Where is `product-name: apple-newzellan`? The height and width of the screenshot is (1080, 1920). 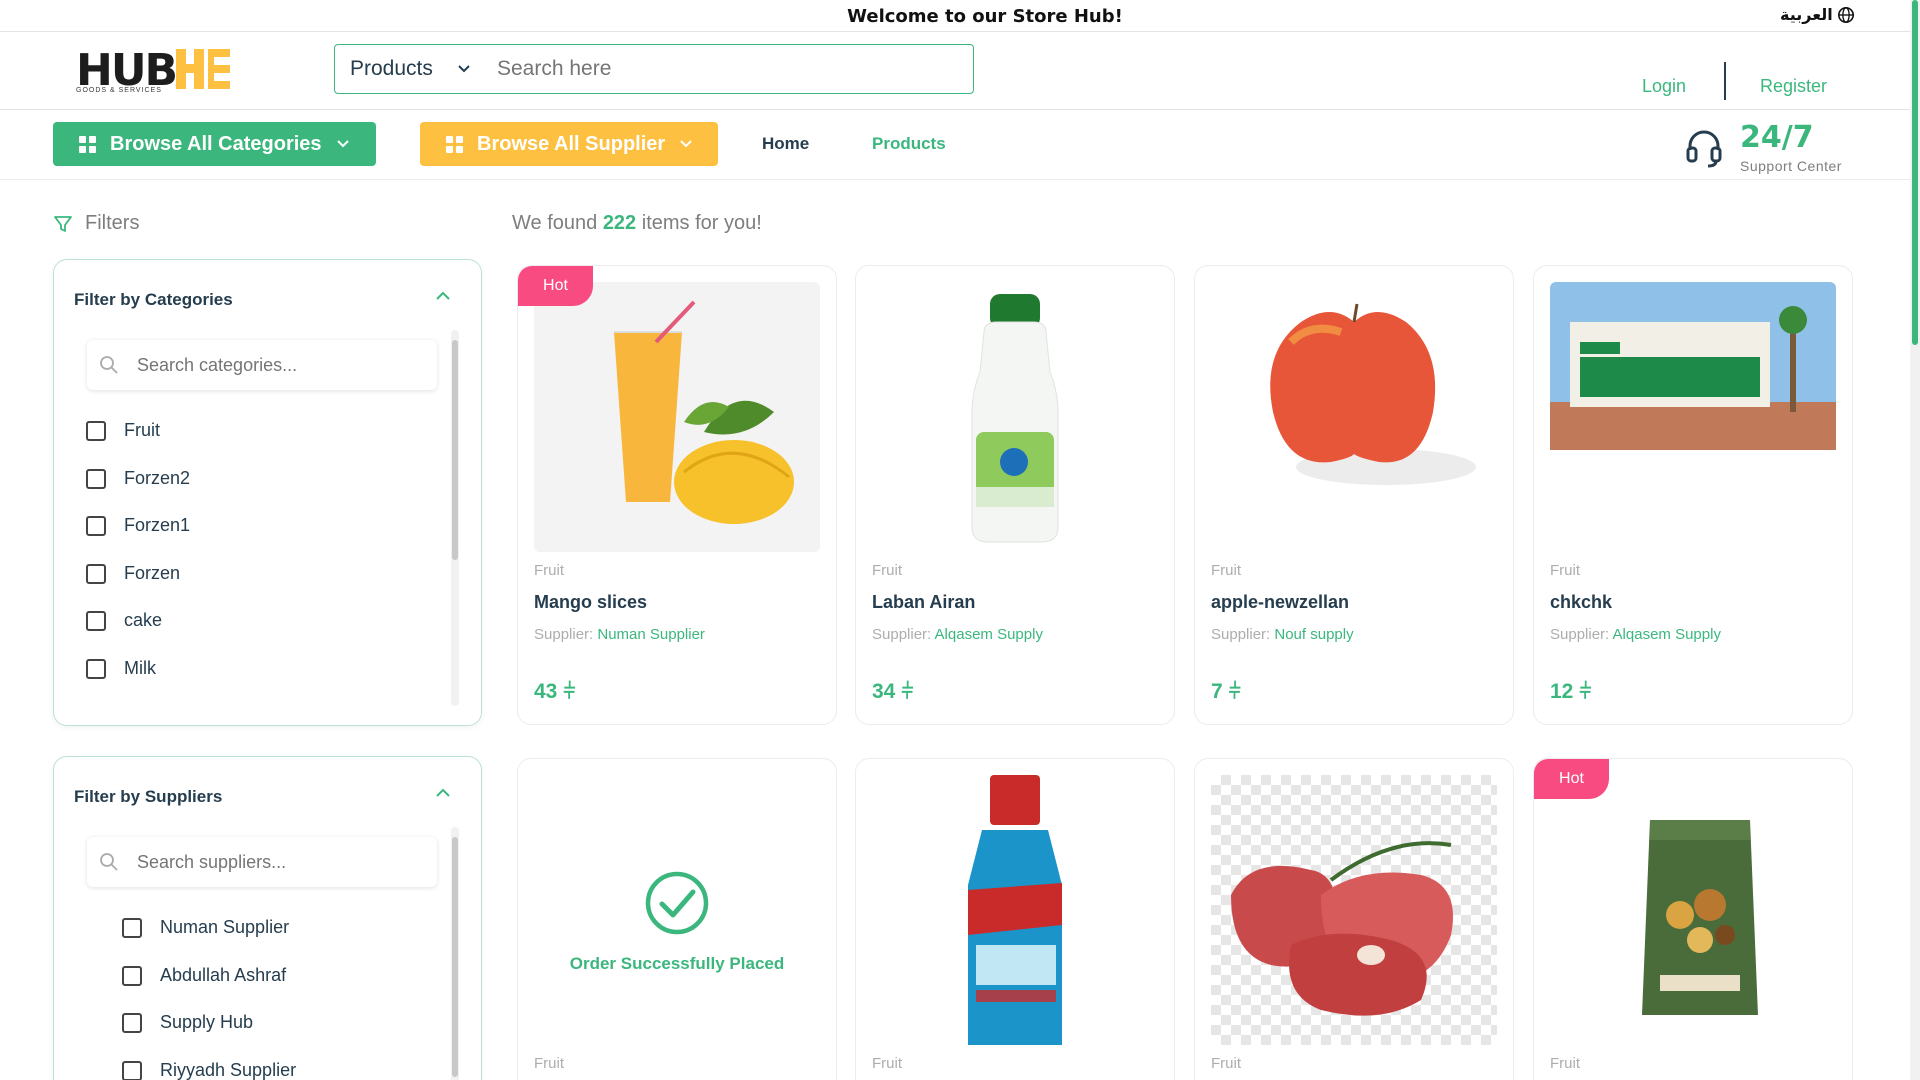 product-name: apple-newzellan is located at coordinates (1280, 602).